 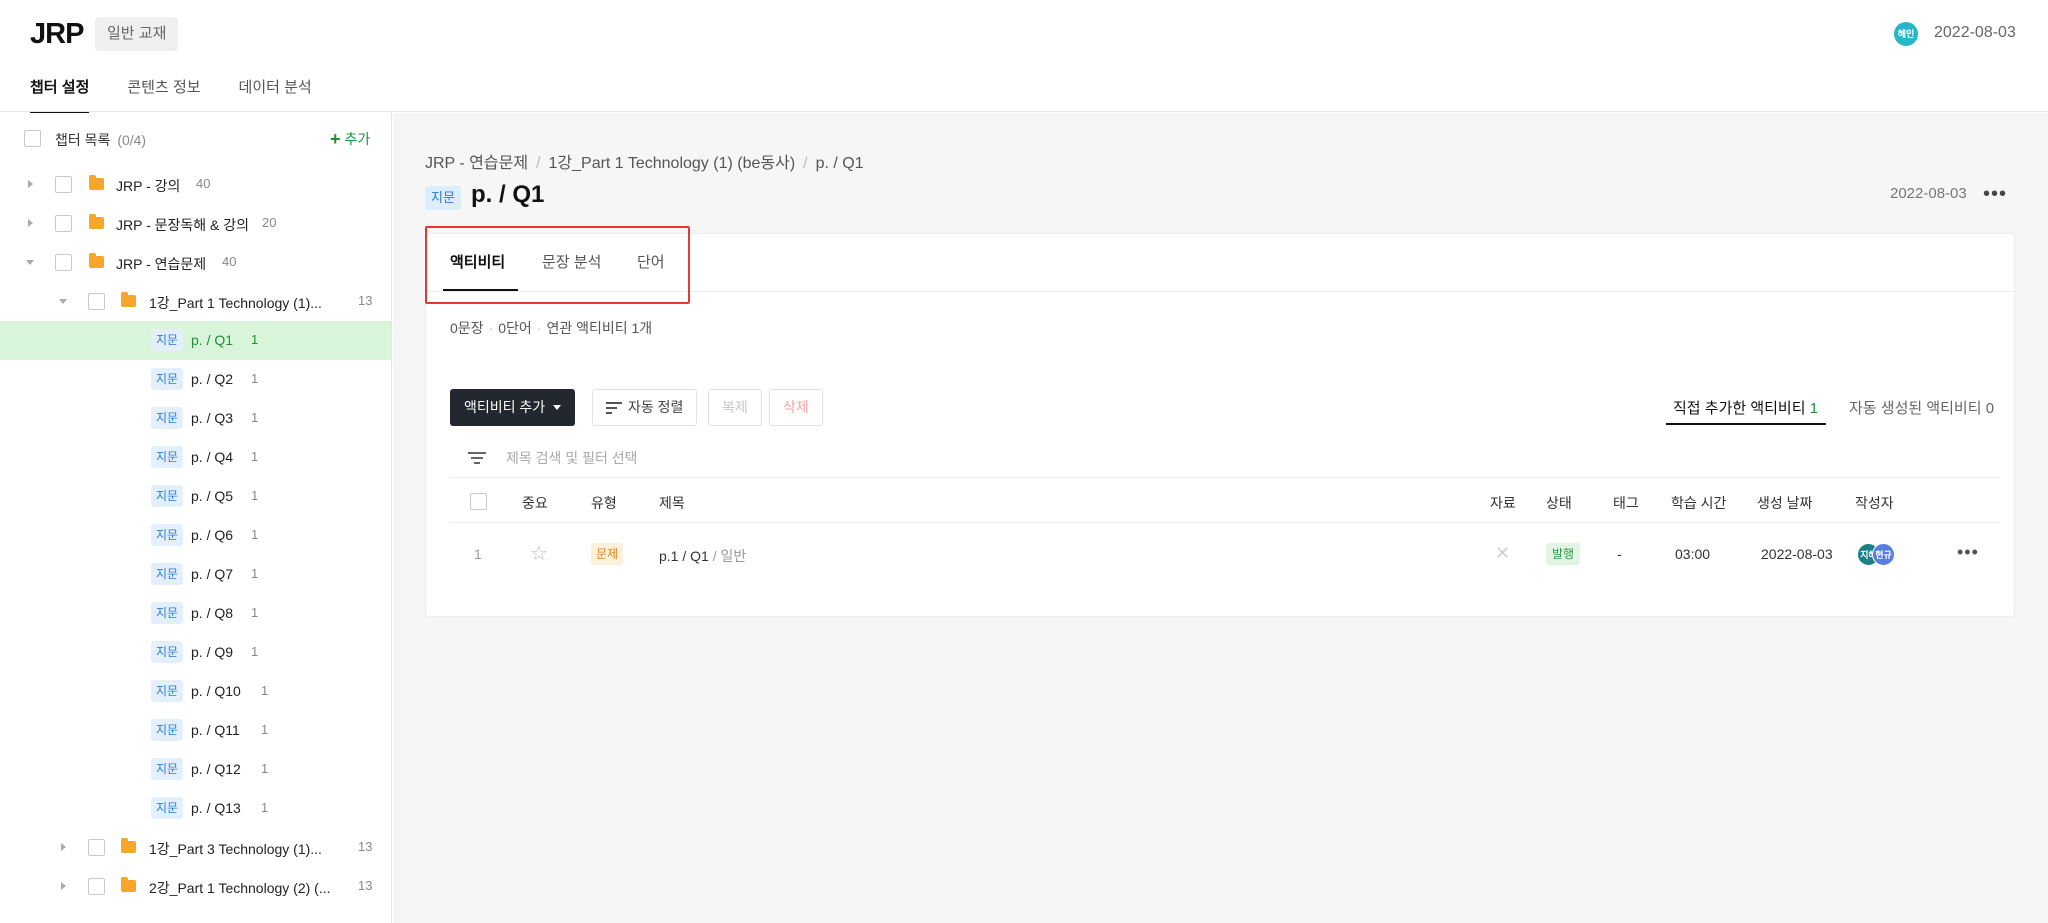 I want to click on column-important: 중요, so click(x=535, y=503).